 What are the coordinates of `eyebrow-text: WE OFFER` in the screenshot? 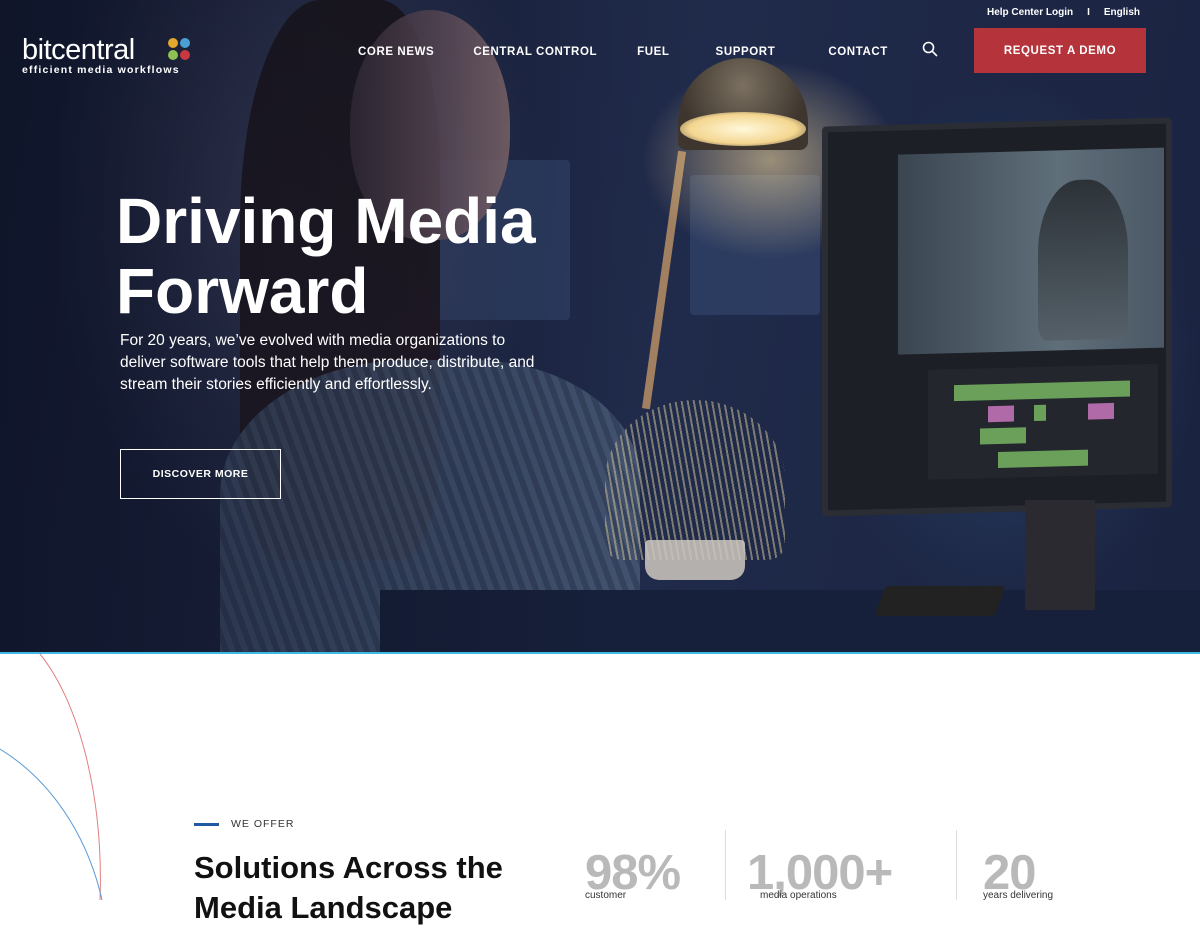 It's located at (263, 824).